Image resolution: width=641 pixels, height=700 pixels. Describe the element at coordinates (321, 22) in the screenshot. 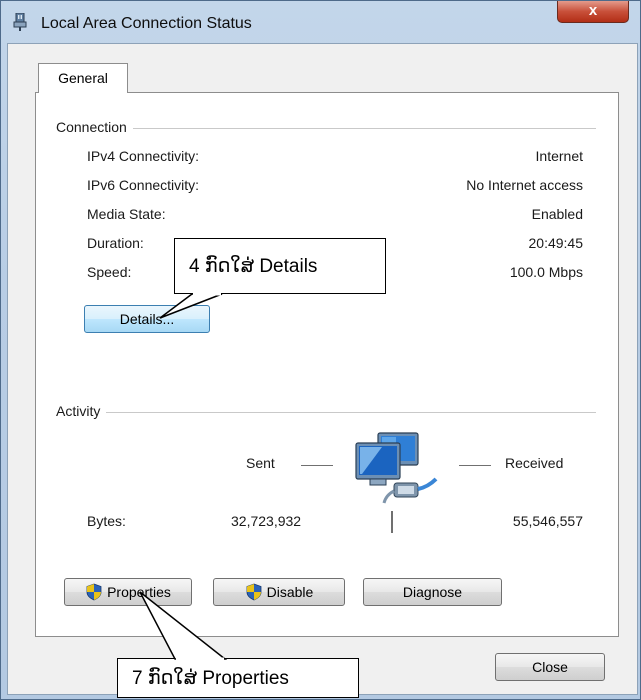

I see `title-bar: Local Area Connection Status x` at that location.